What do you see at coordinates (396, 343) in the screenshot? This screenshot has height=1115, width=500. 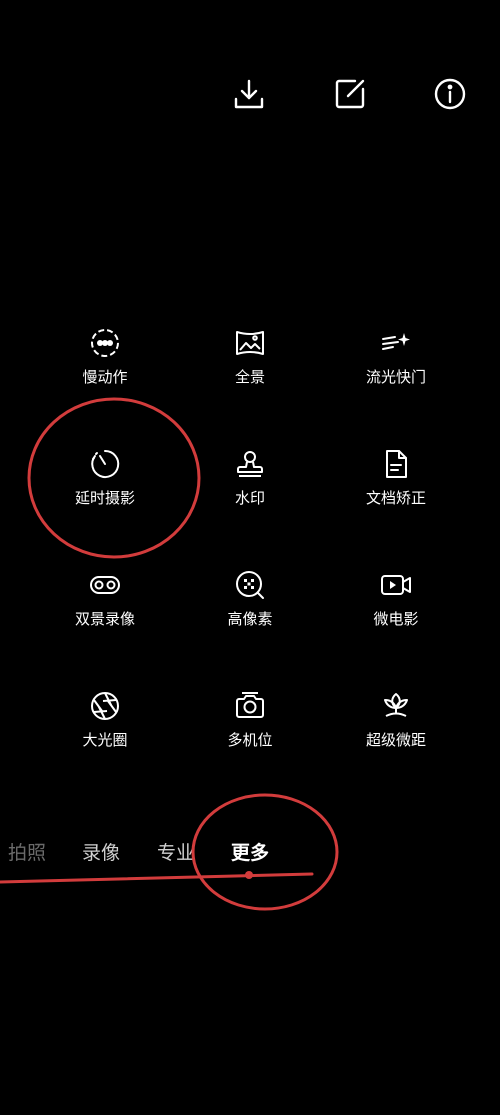 I see `light-trail-icon` at bounding box center [396, 343].